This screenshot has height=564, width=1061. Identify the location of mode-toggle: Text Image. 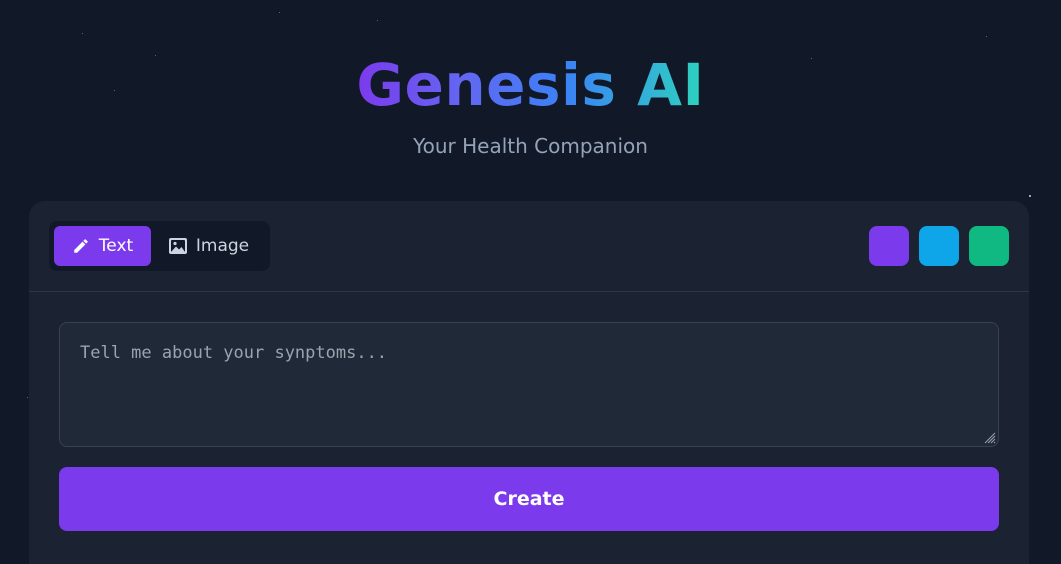
(159, 246).